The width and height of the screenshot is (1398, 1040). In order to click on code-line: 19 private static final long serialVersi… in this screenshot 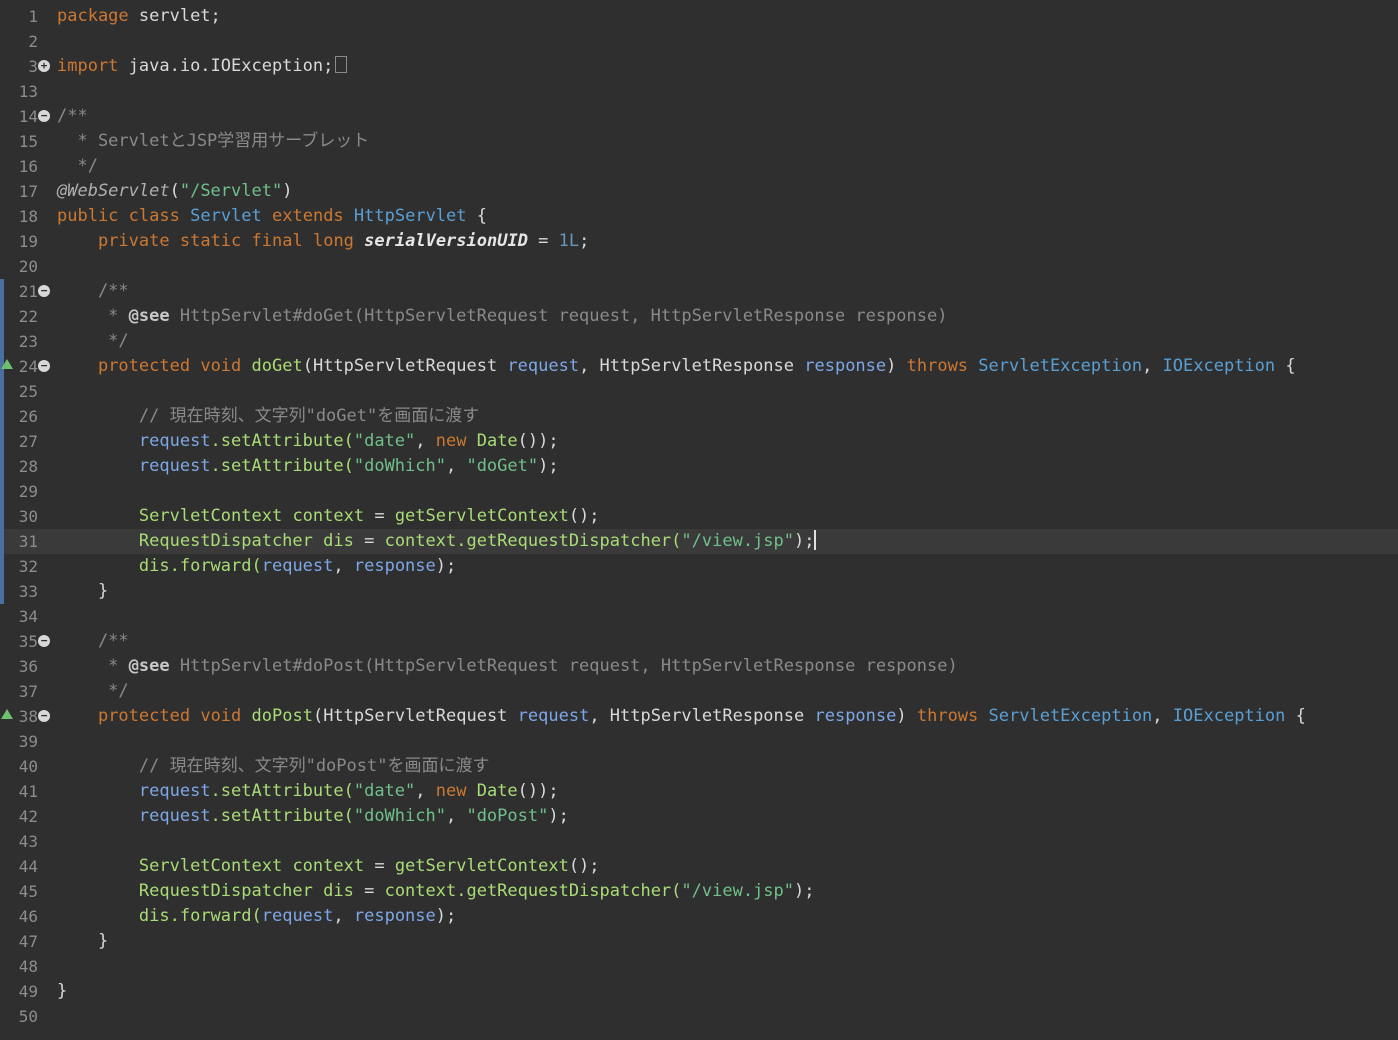, I will do `click(699, 241)`.